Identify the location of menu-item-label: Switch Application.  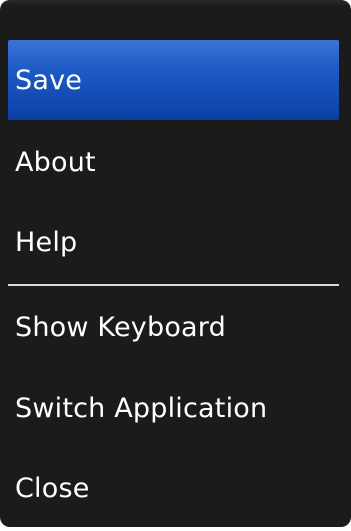
(141, 408).